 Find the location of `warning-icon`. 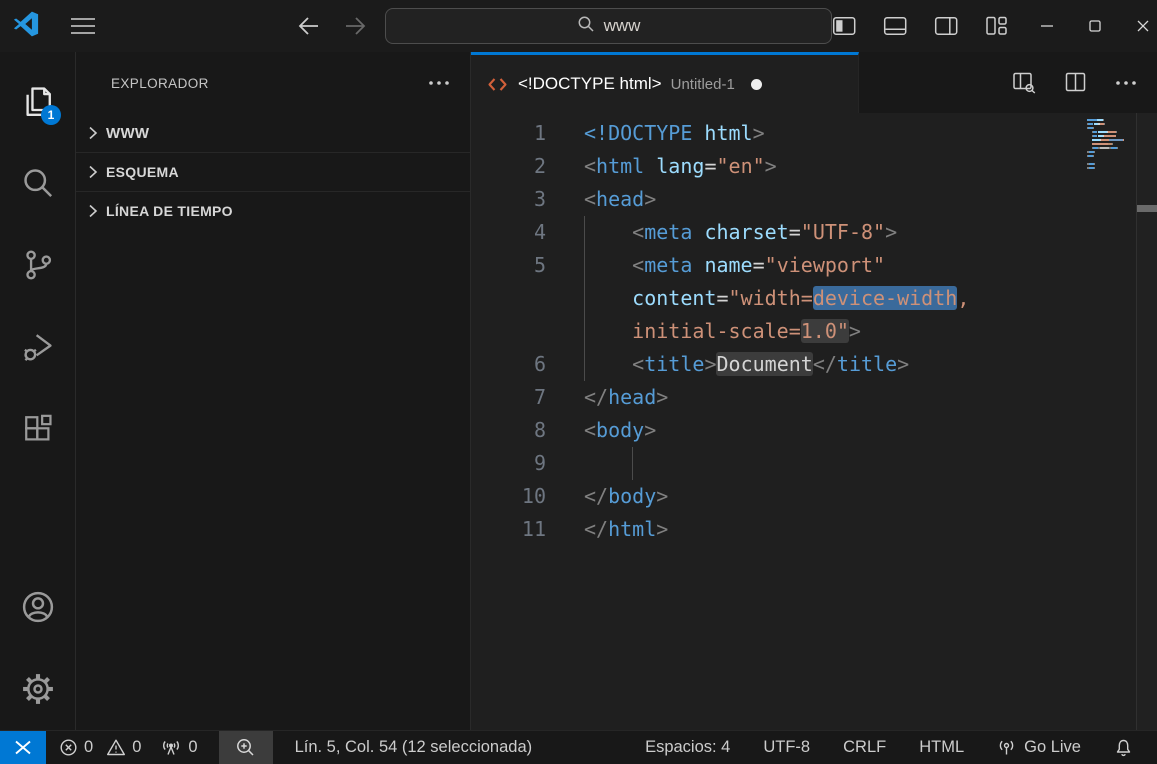

warning-icon is located at coordinates (116, 747).